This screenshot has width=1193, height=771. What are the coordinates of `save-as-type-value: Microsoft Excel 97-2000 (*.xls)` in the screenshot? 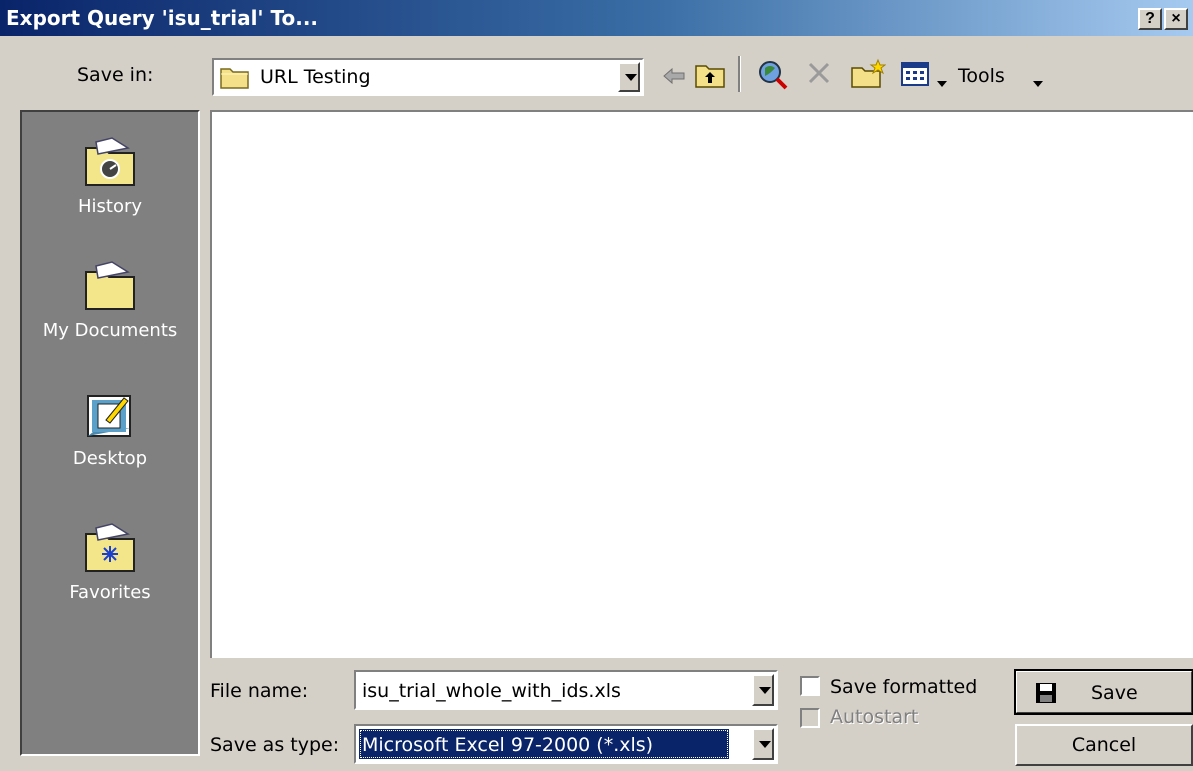 It's located at (508, 745).